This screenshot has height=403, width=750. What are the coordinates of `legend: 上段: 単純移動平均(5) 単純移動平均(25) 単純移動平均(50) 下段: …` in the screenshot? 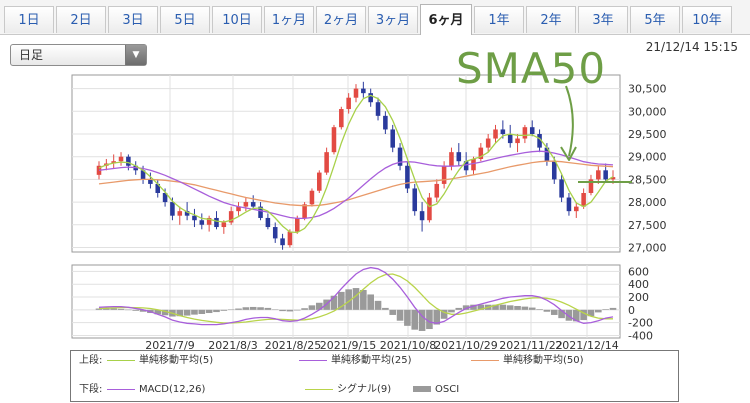 It's located at (374, 376).